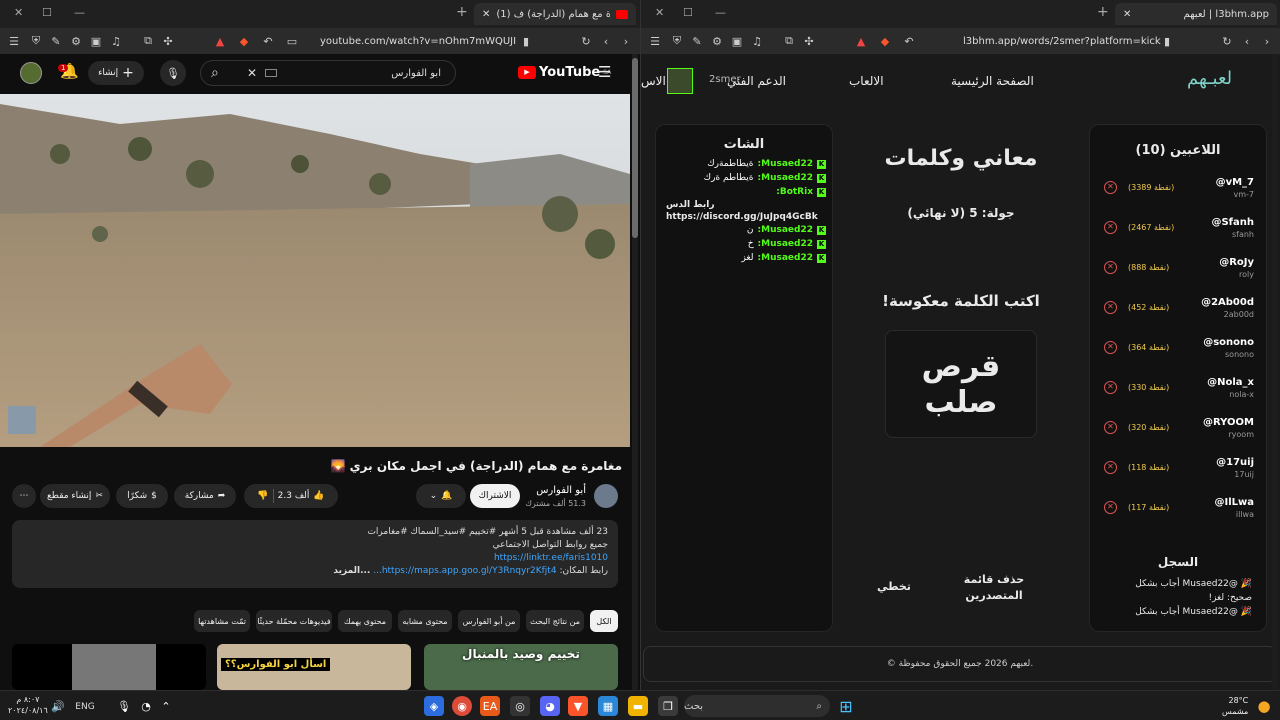 This screenshot has height=720, width=1280. Describe the element at coordinates (85, 707) in the screenshot. I see `language-indicator: ENG` at that location.